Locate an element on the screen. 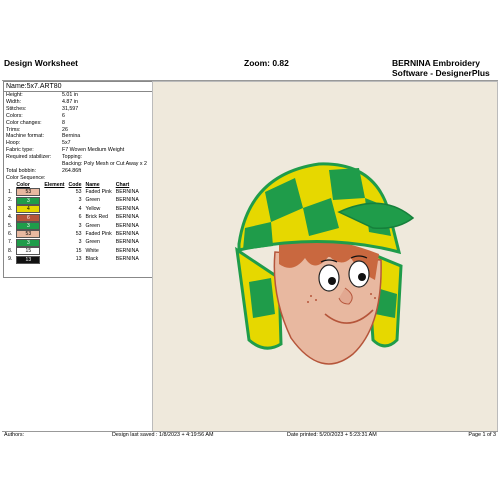 The image size is (500, 500). color-swatch: 13 is located at coordinates (28, 259).